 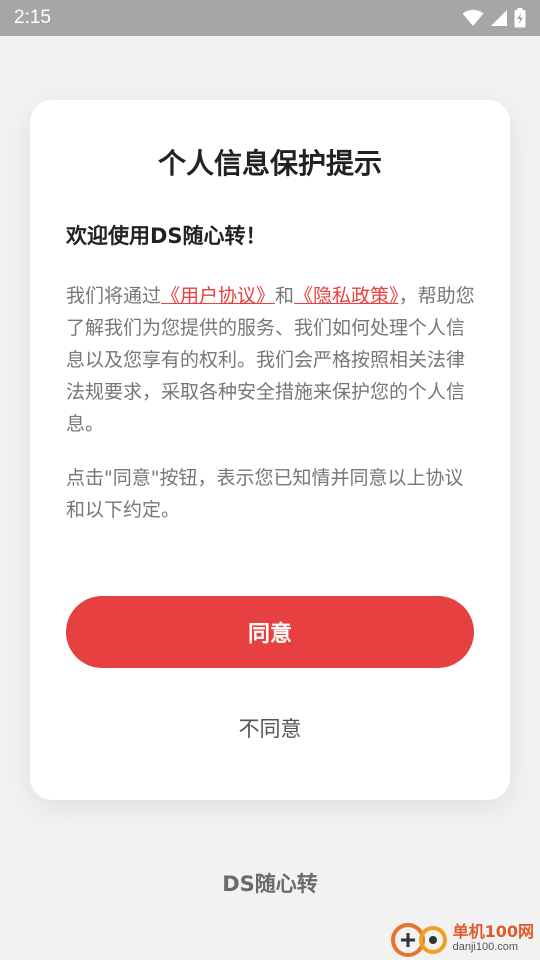 I want to click on battery-charging-icon, so click(x=520, y=18).